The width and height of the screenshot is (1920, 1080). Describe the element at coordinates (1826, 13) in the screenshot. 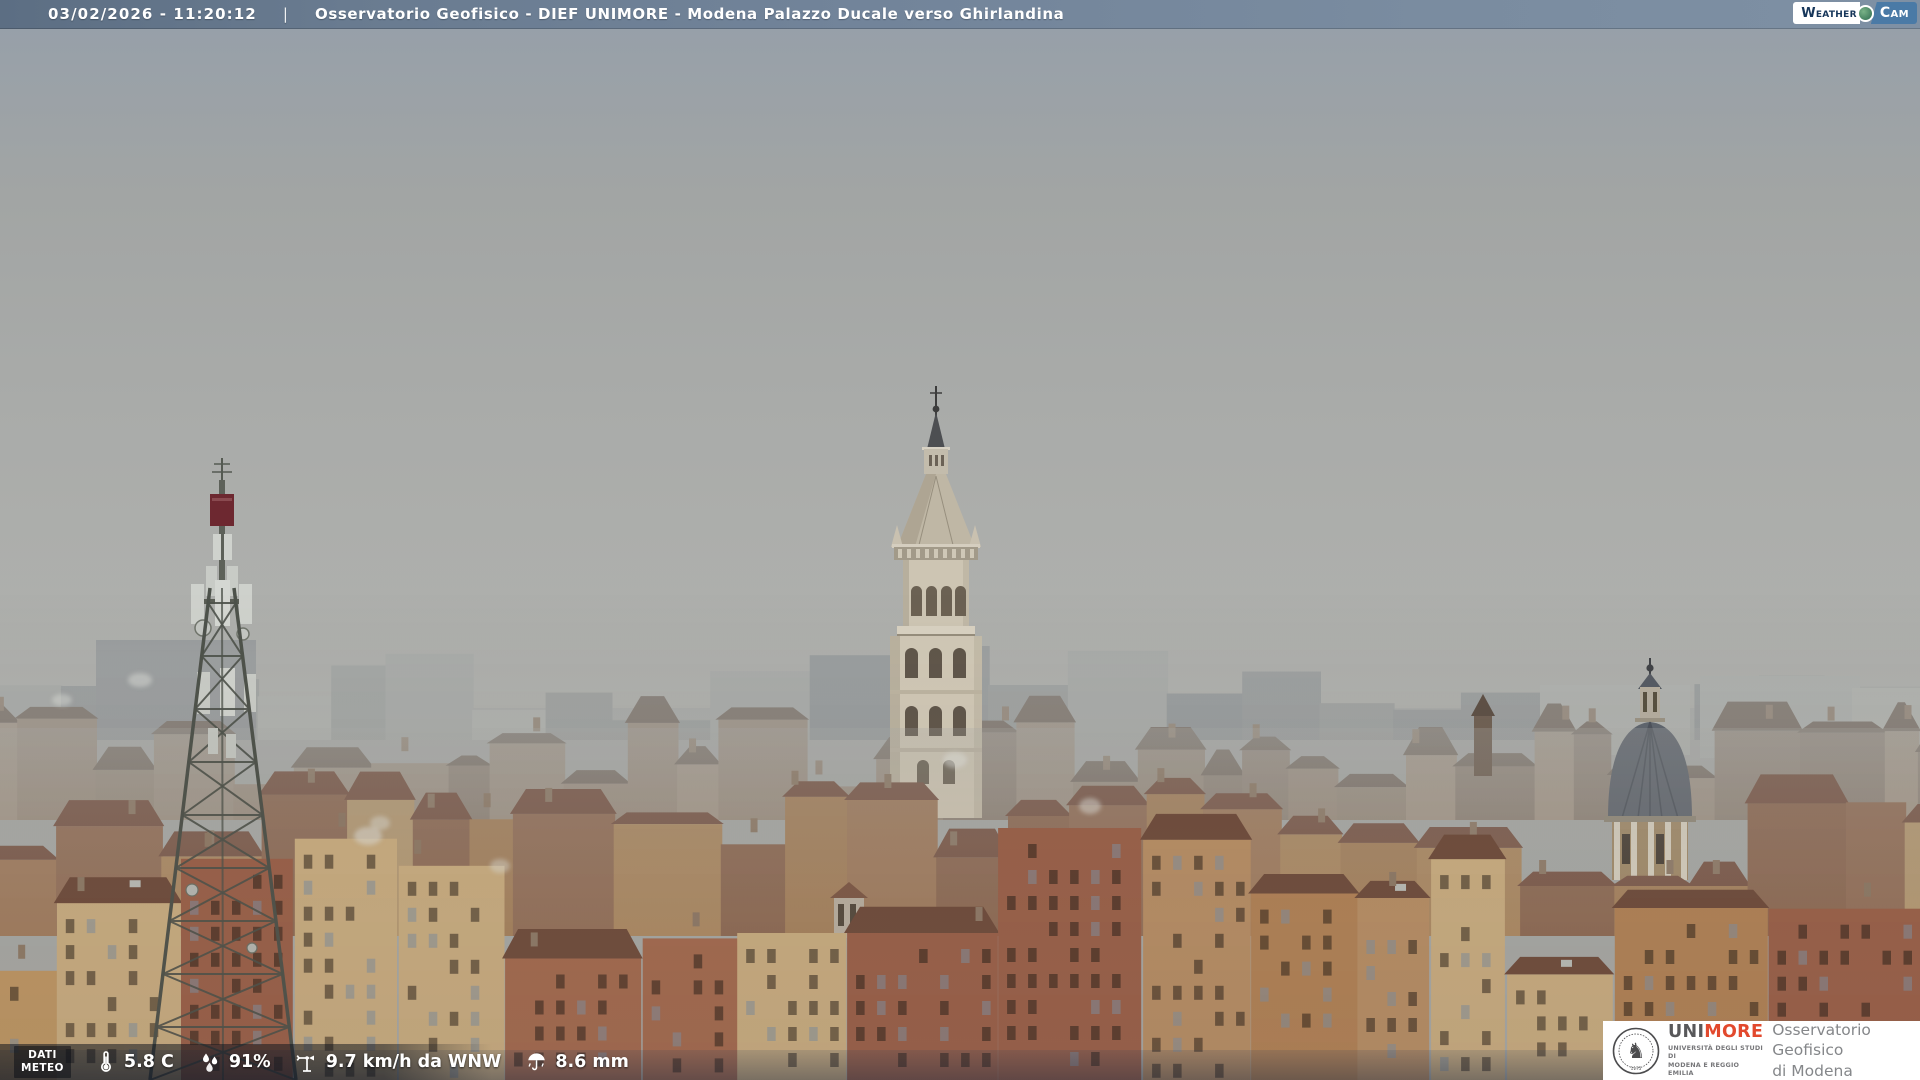

I see `weathercam-text-weather: Weather` at that location.